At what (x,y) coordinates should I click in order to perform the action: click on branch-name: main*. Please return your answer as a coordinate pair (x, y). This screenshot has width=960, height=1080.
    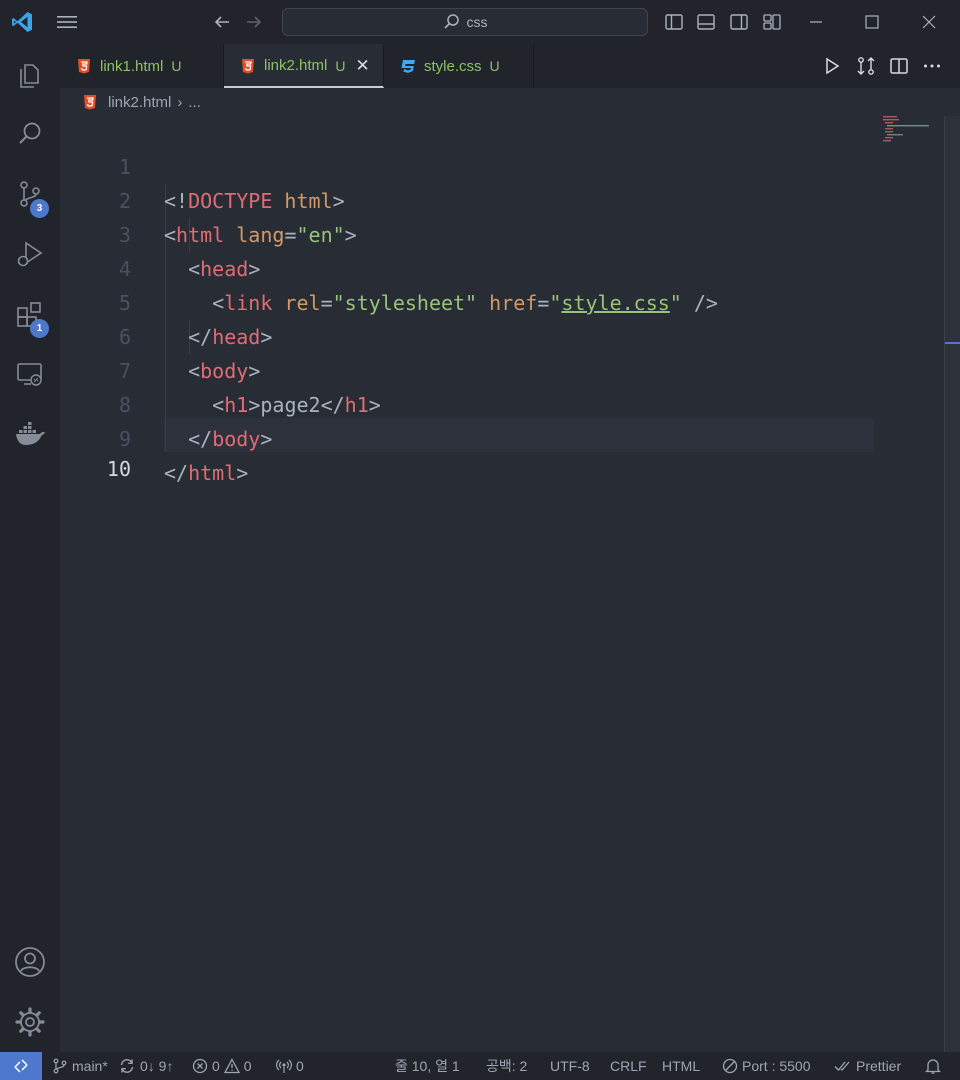
    Looking at the image, I should click on (90, 1066).